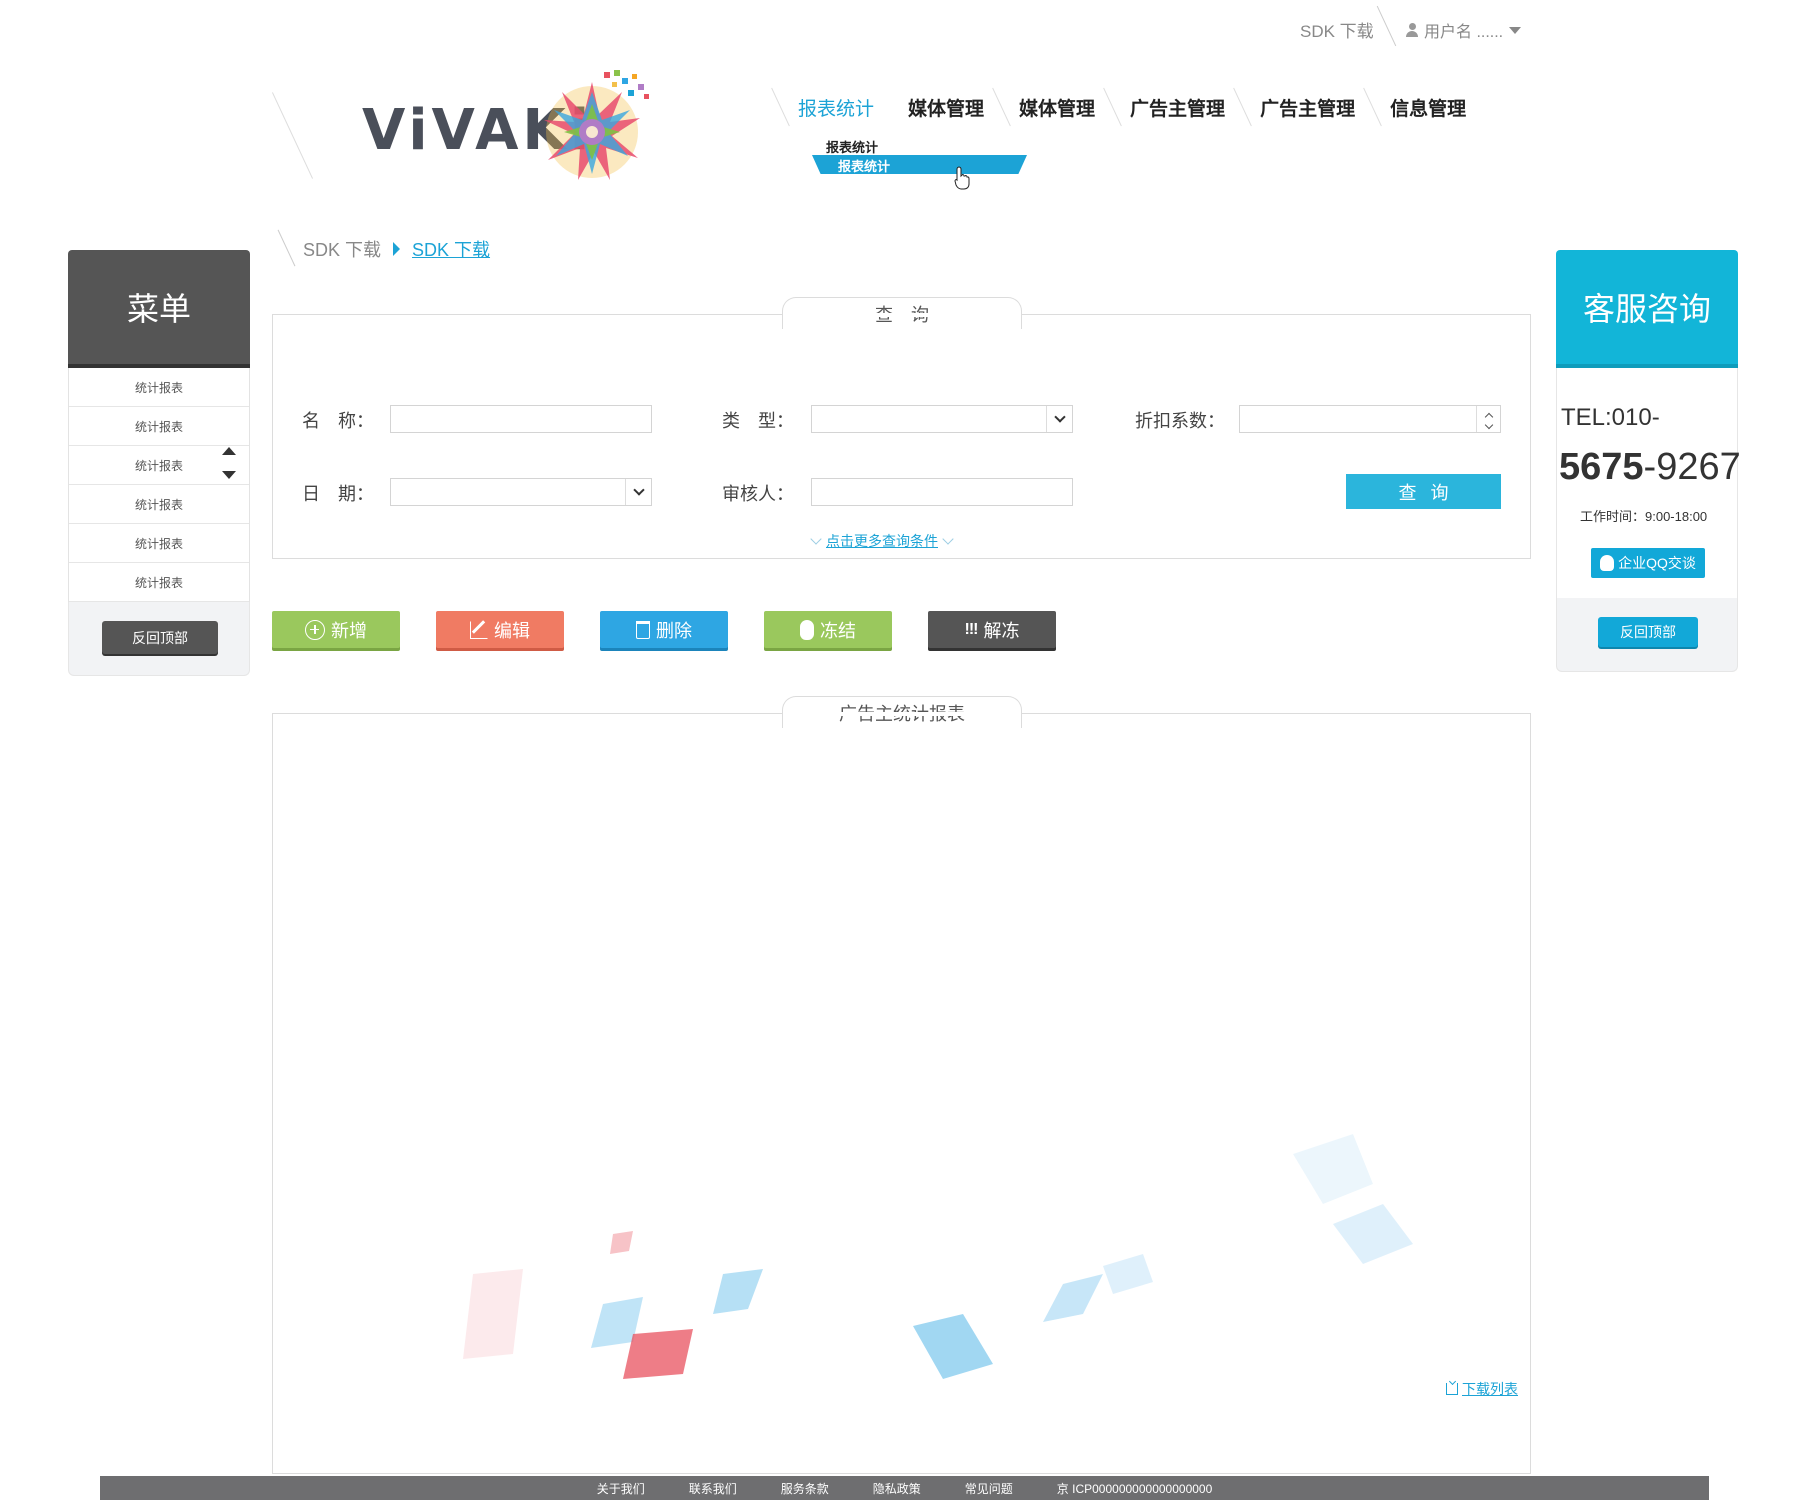 Image resolution: width=1800 pixels, height=1500 pixels. Describe the element at coordinates (596, 125) in the screenshot. I see `logo-sunburst` at that location.